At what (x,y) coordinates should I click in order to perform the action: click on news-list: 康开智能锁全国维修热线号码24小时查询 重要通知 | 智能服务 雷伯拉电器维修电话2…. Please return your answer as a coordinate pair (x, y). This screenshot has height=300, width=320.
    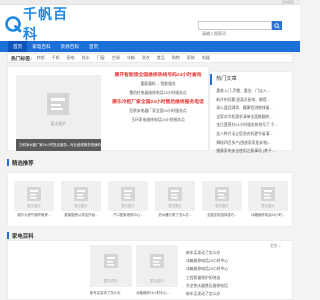
    Looking at the image, I should click on (158, 98).